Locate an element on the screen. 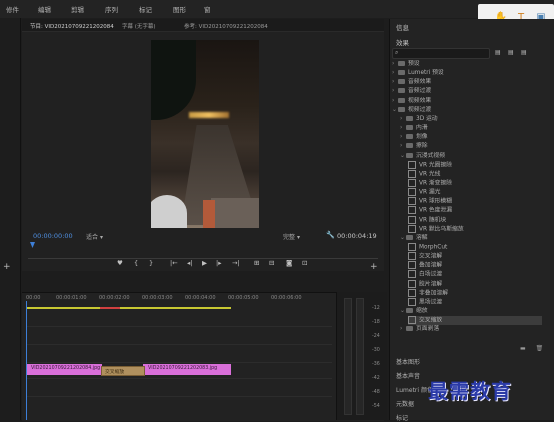  cross-zoom-transition: 交叉缩放 is located at coordinates (123, 371).